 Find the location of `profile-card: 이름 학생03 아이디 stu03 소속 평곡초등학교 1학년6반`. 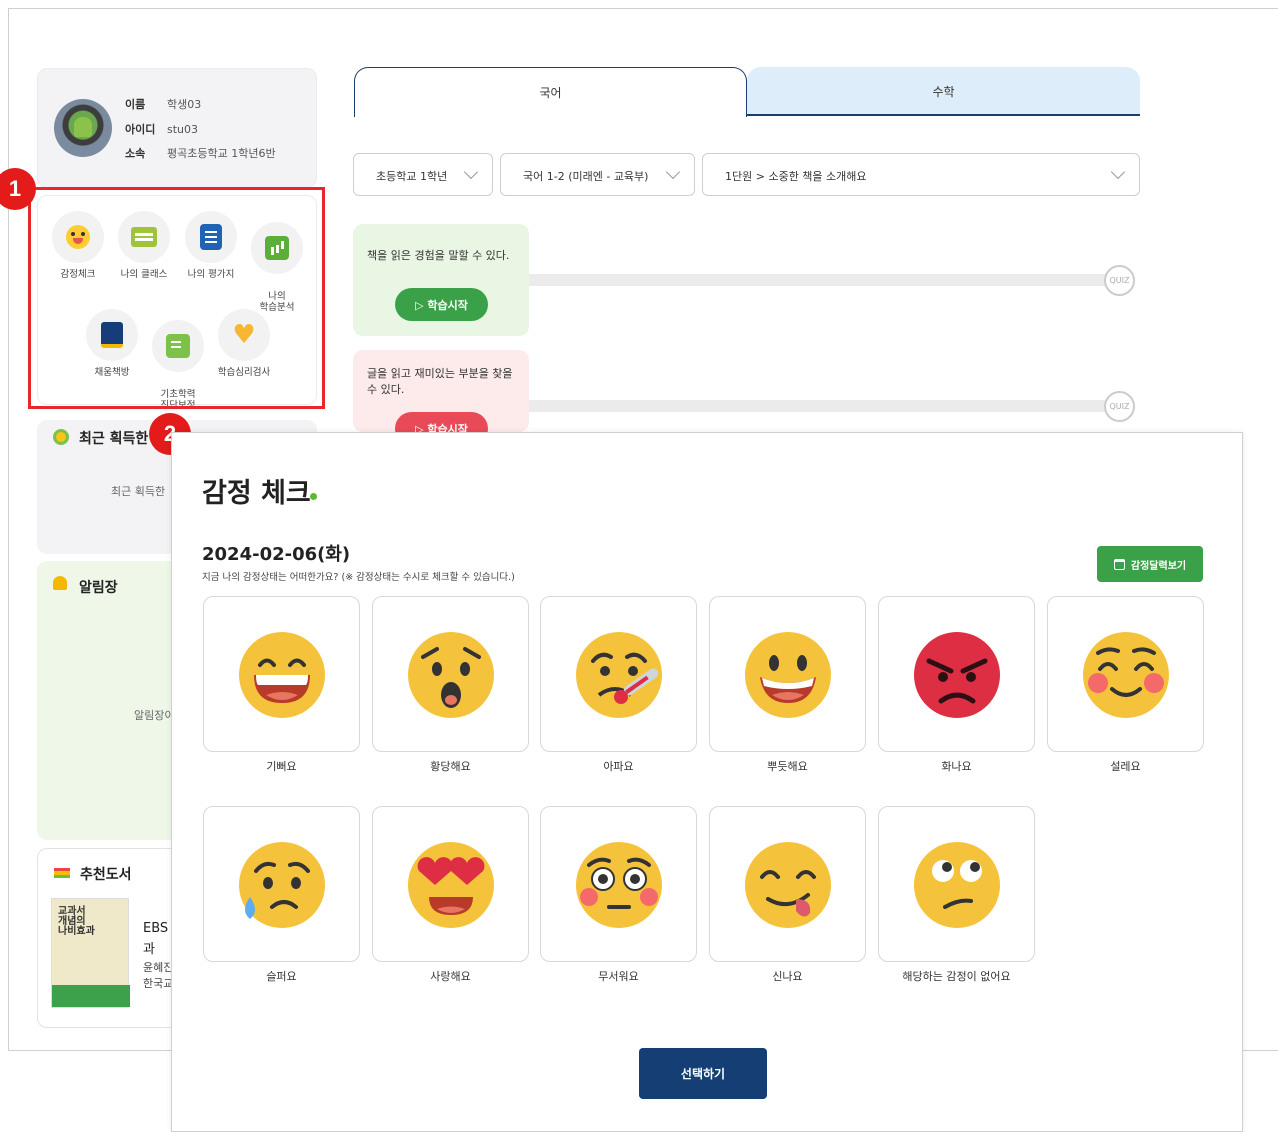

profile-card: 이름 학생03 아이디 stu03 소속 평곡초등학교 1학년6반 is located at coordinates (177, 128).